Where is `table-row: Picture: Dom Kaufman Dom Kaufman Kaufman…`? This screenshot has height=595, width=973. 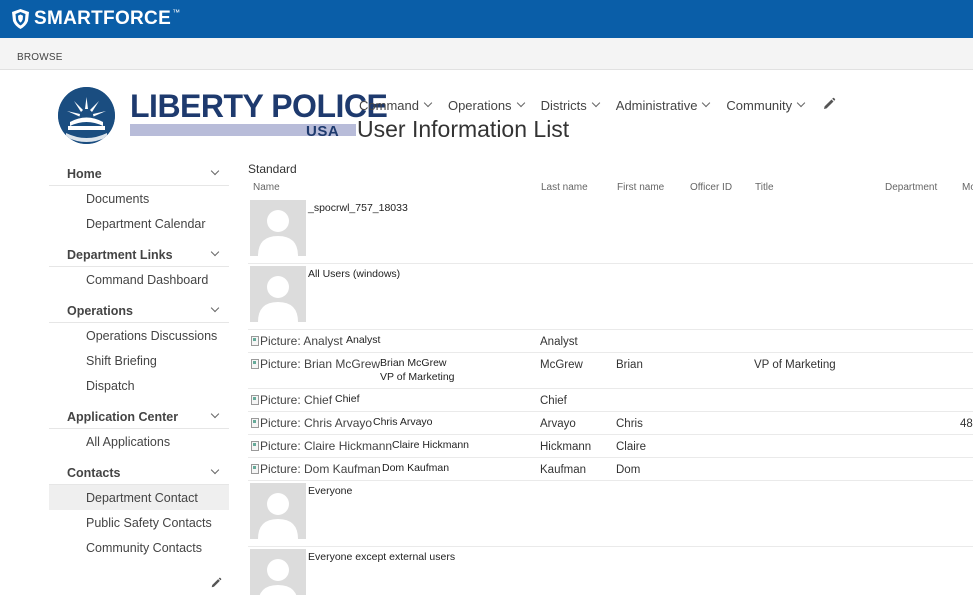 table-row: Picture: Dom Kaufman Dom Kaufman Kaufman… is located at coordinates (610, 469).